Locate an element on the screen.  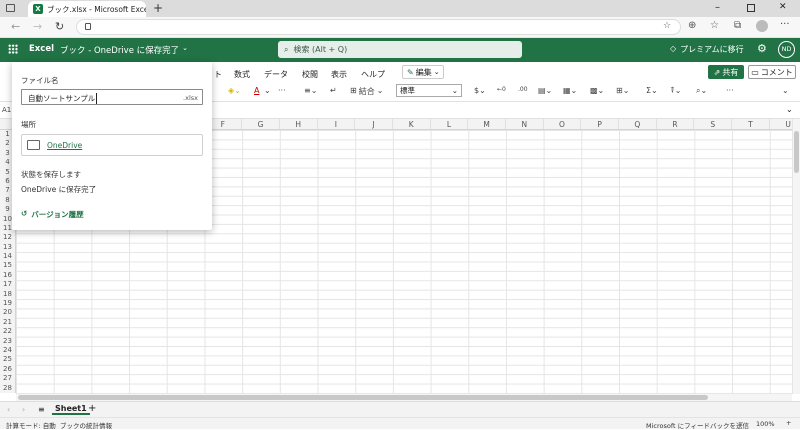
more-font-icon: ··· is located at coordinates (282, 90).